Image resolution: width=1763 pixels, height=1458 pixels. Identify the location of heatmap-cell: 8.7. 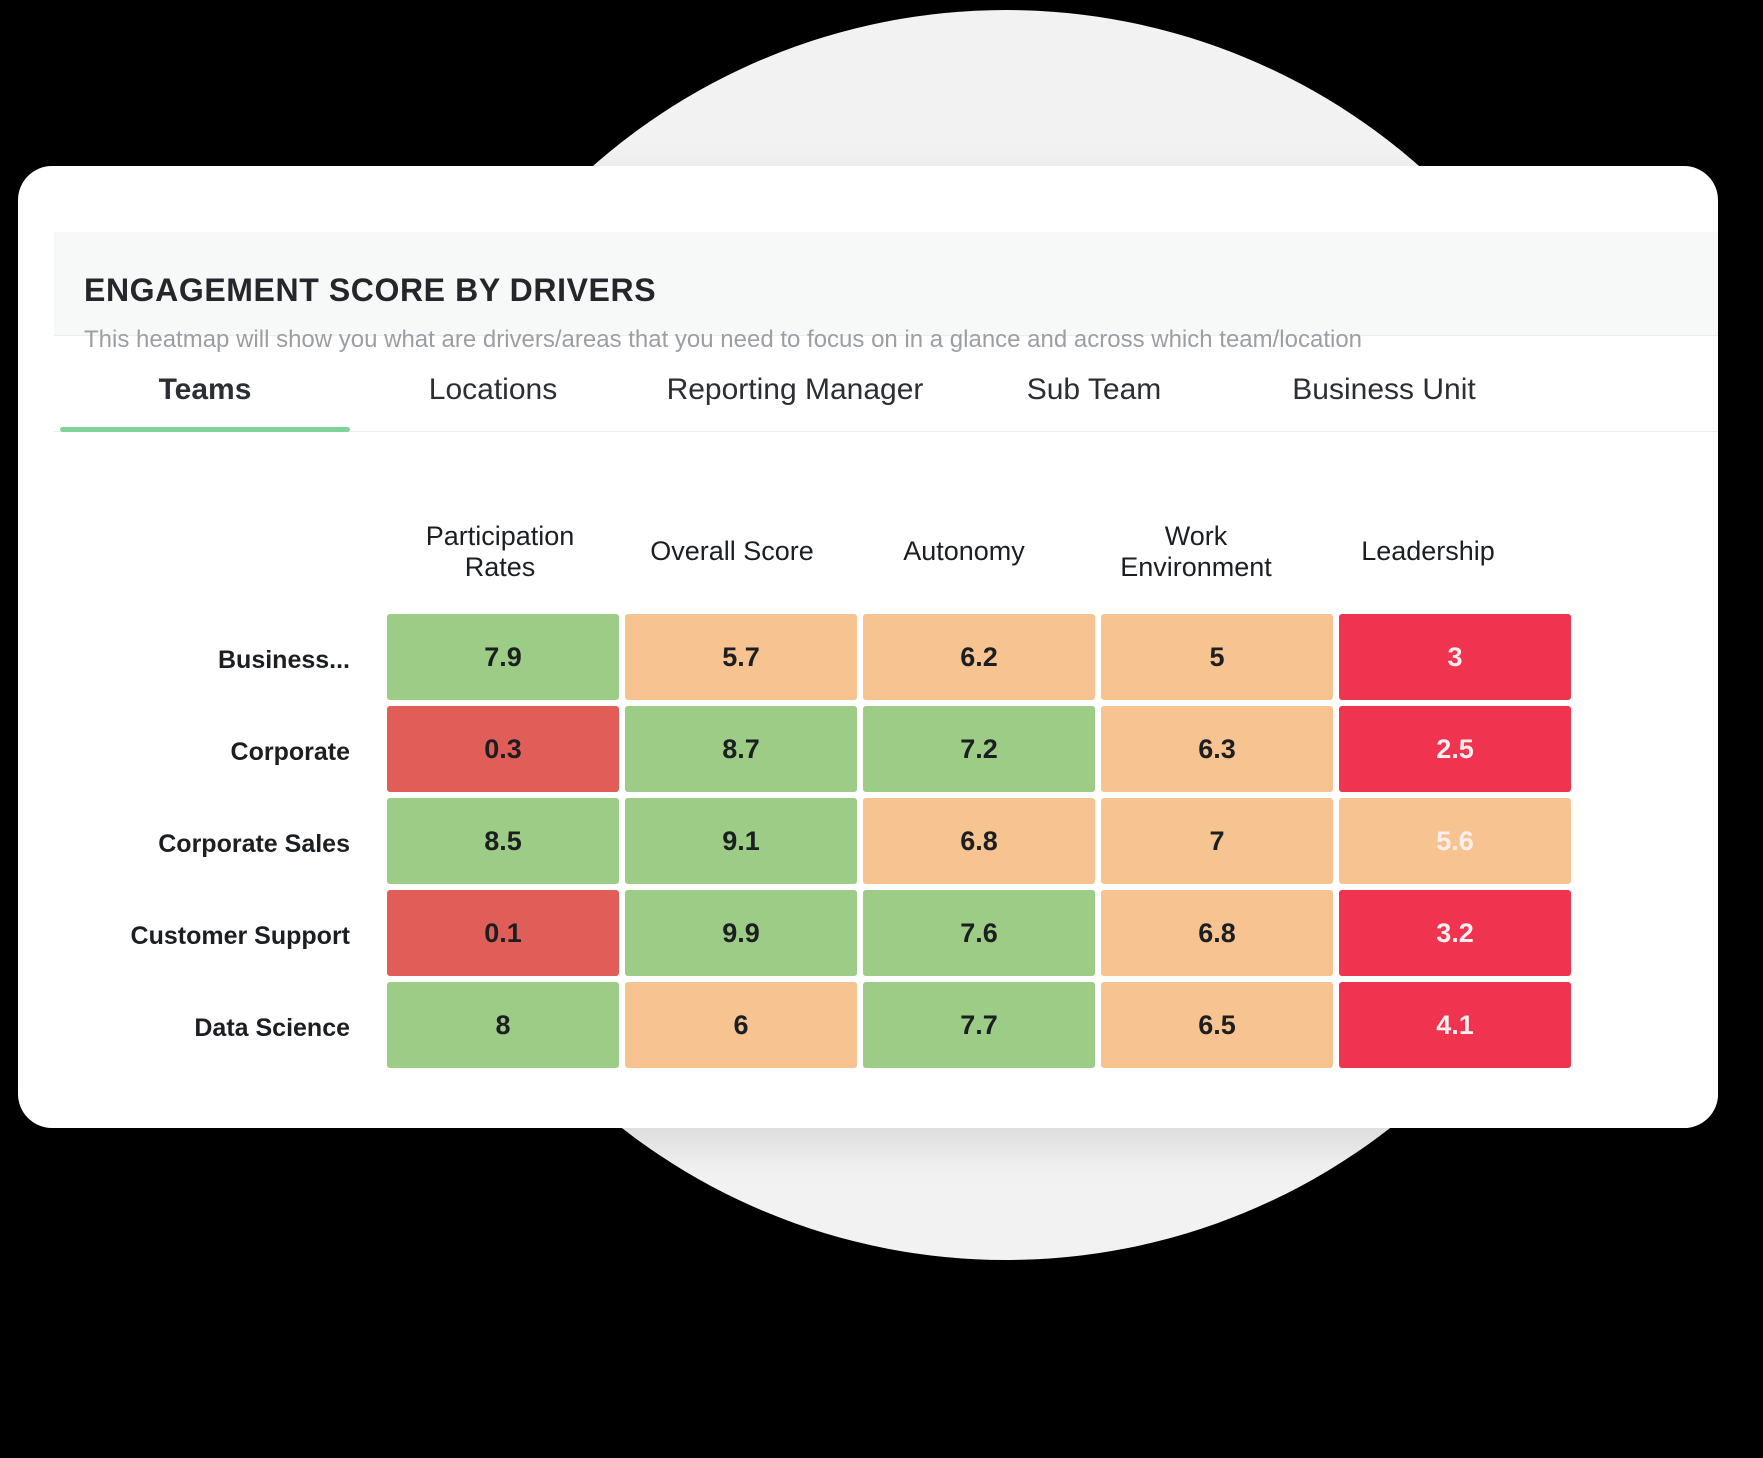
(741, 749).